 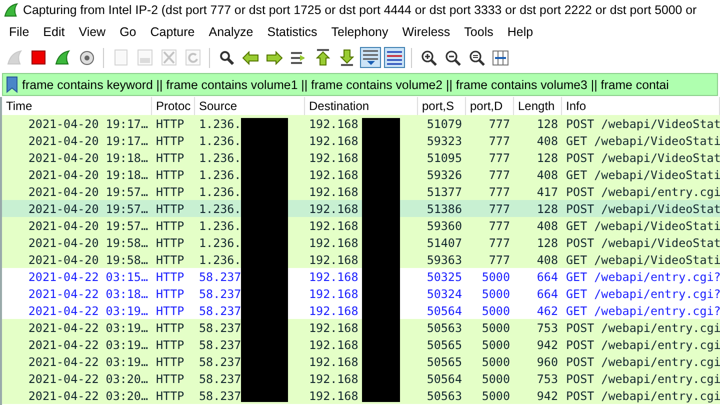 I want to click on menu-item: View, so click(x=92, y=31).